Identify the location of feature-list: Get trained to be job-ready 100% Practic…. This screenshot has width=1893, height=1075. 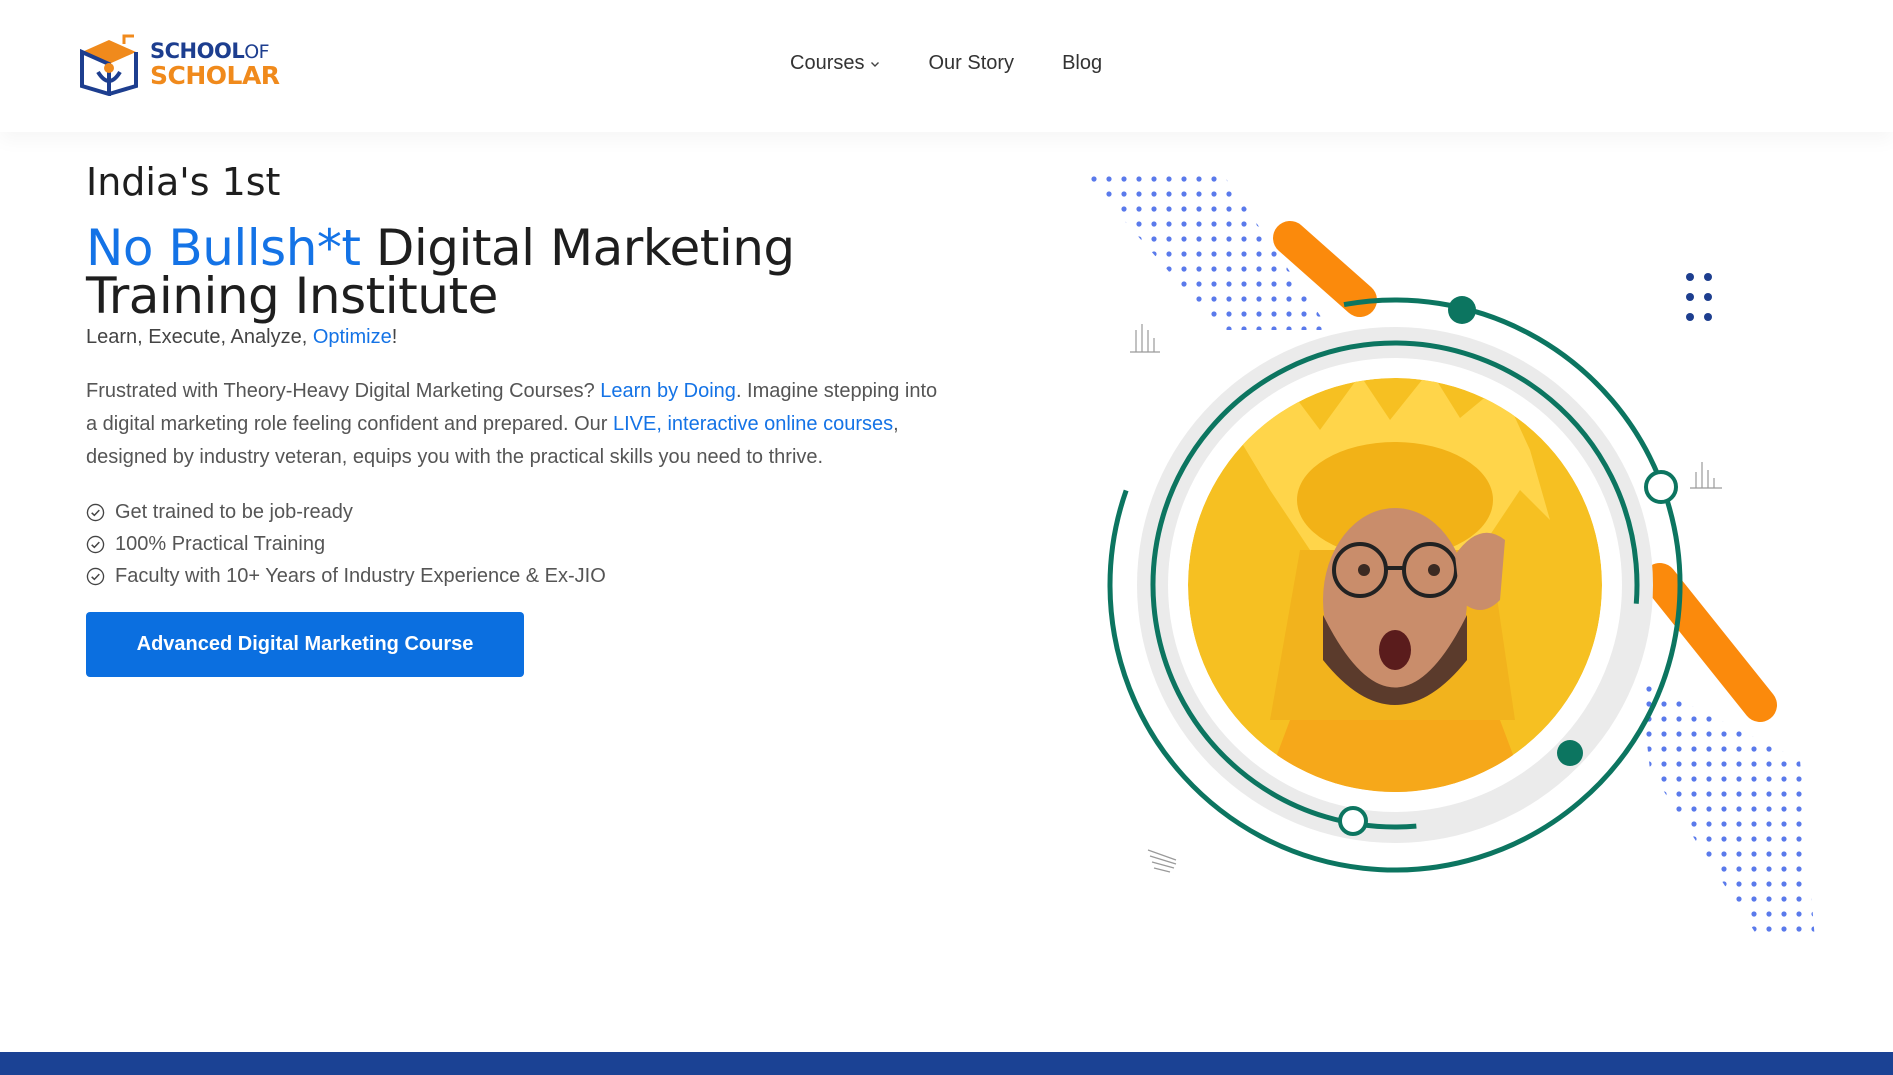
(526, 544).